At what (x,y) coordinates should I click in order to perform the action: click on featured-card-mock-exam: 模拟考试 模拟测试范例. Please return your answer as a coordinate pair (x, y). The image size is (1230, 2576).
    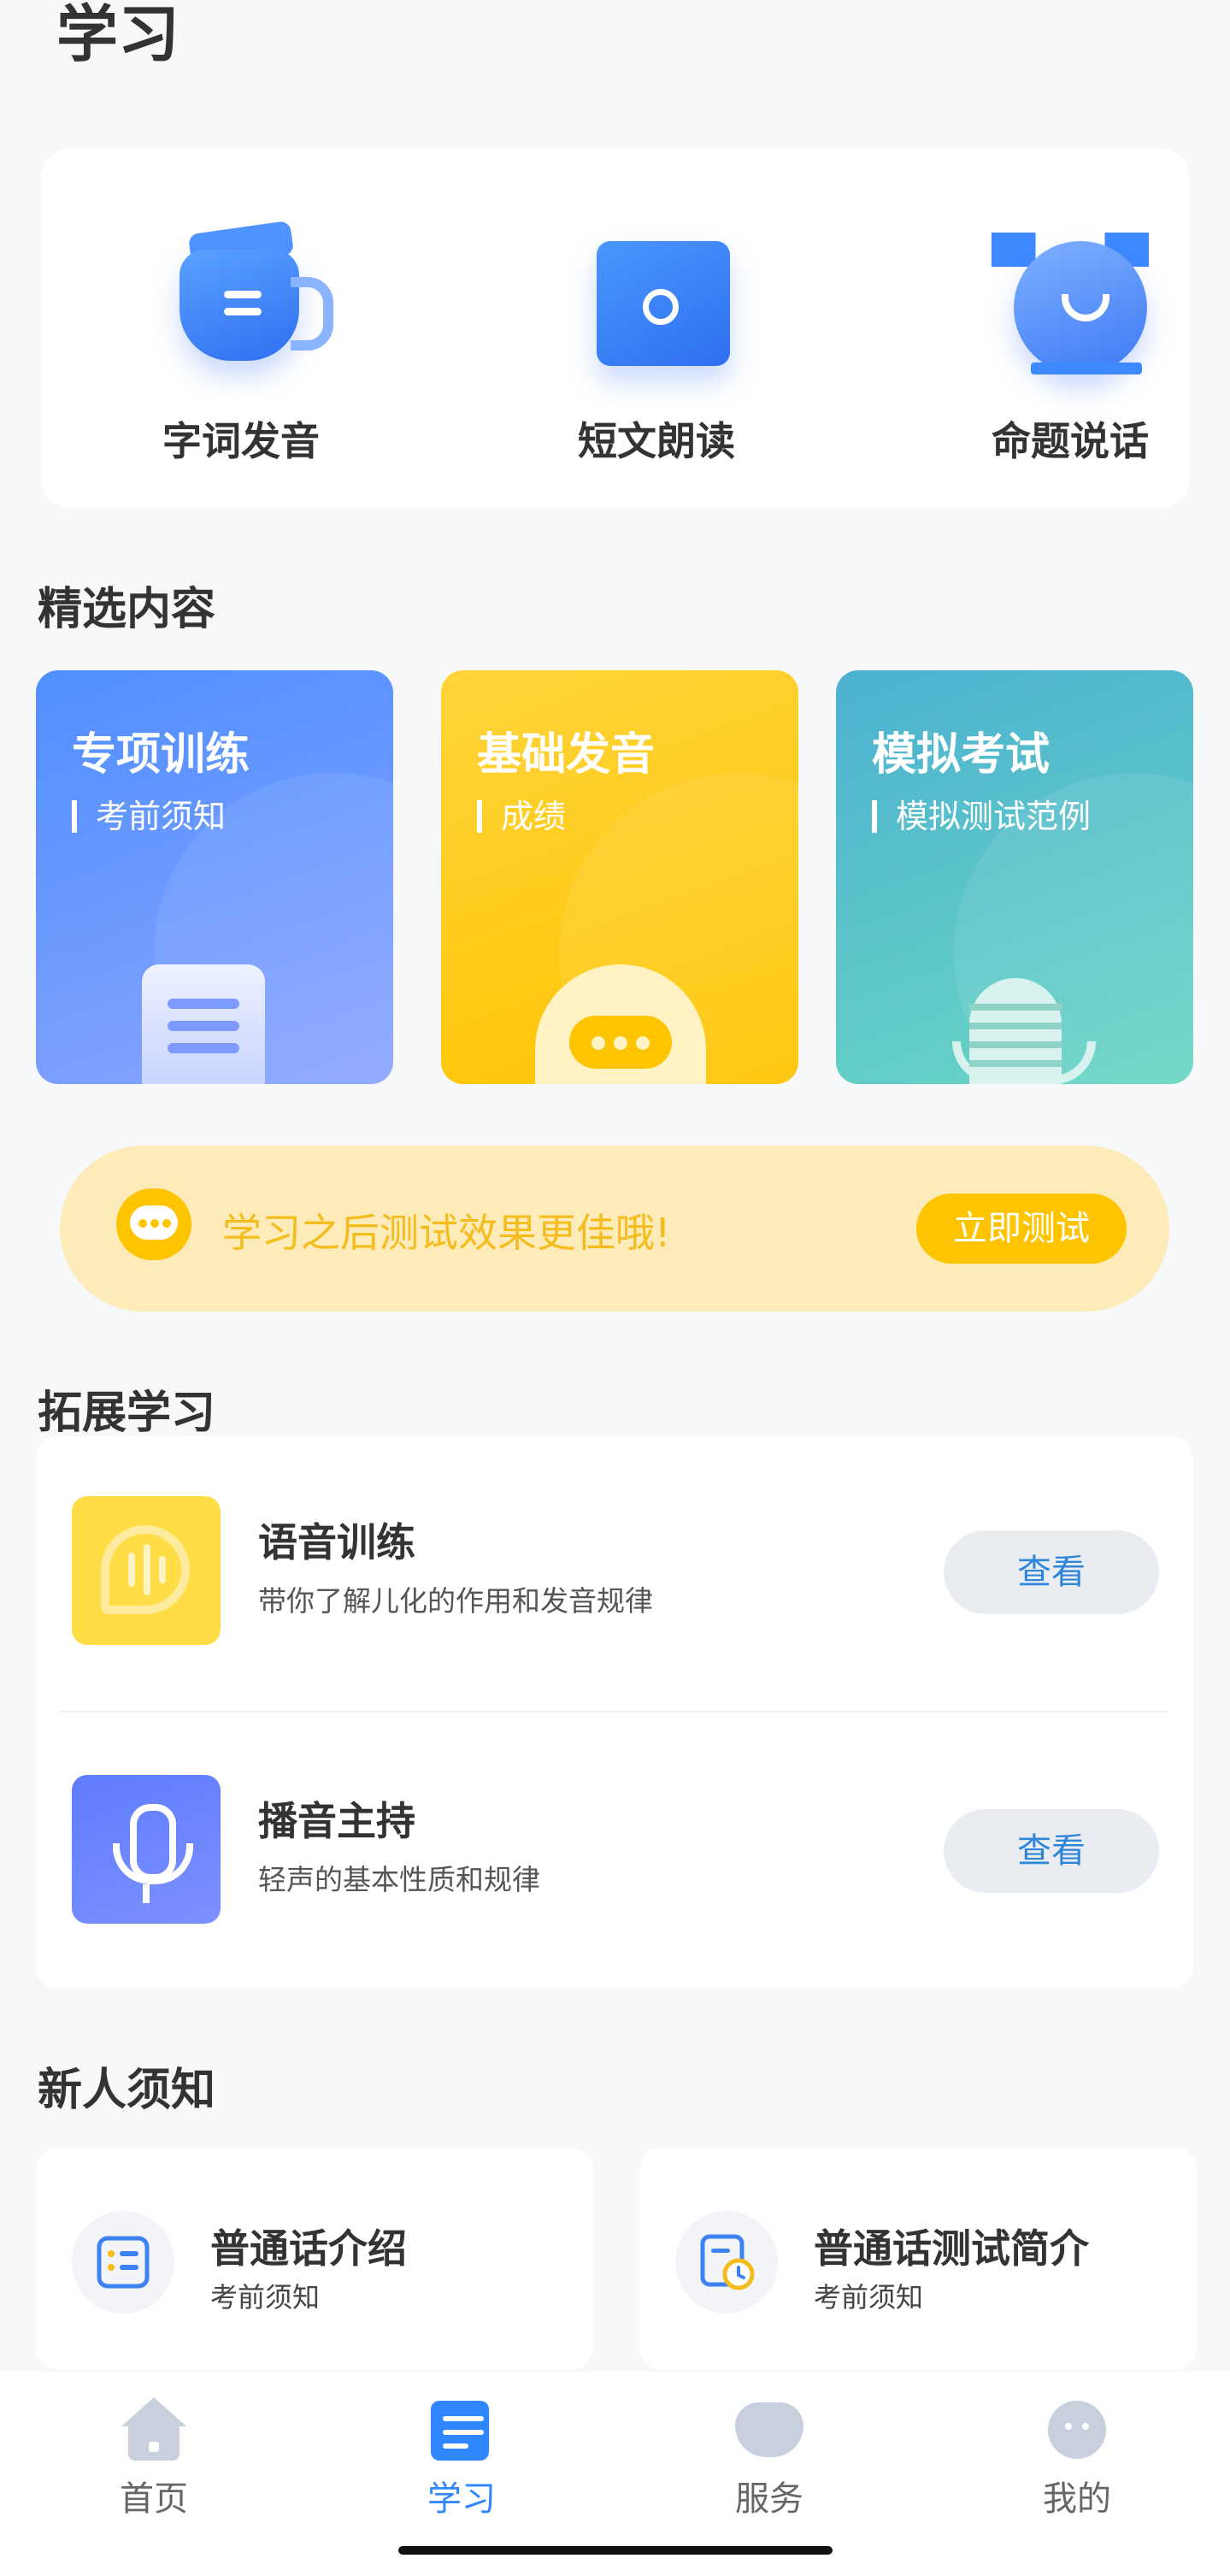
    Looking at the image, I should click on (1015, 877).